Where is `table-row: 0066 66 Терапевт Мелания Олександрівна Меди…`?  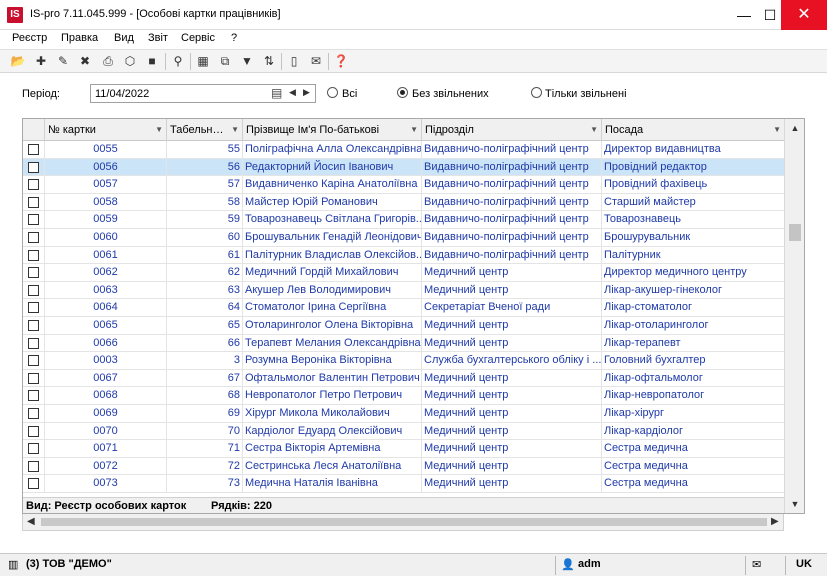
table-row: 0066 66 Терапевт Мелания Олександрівна Меди… is located at coordinates (403, 343).